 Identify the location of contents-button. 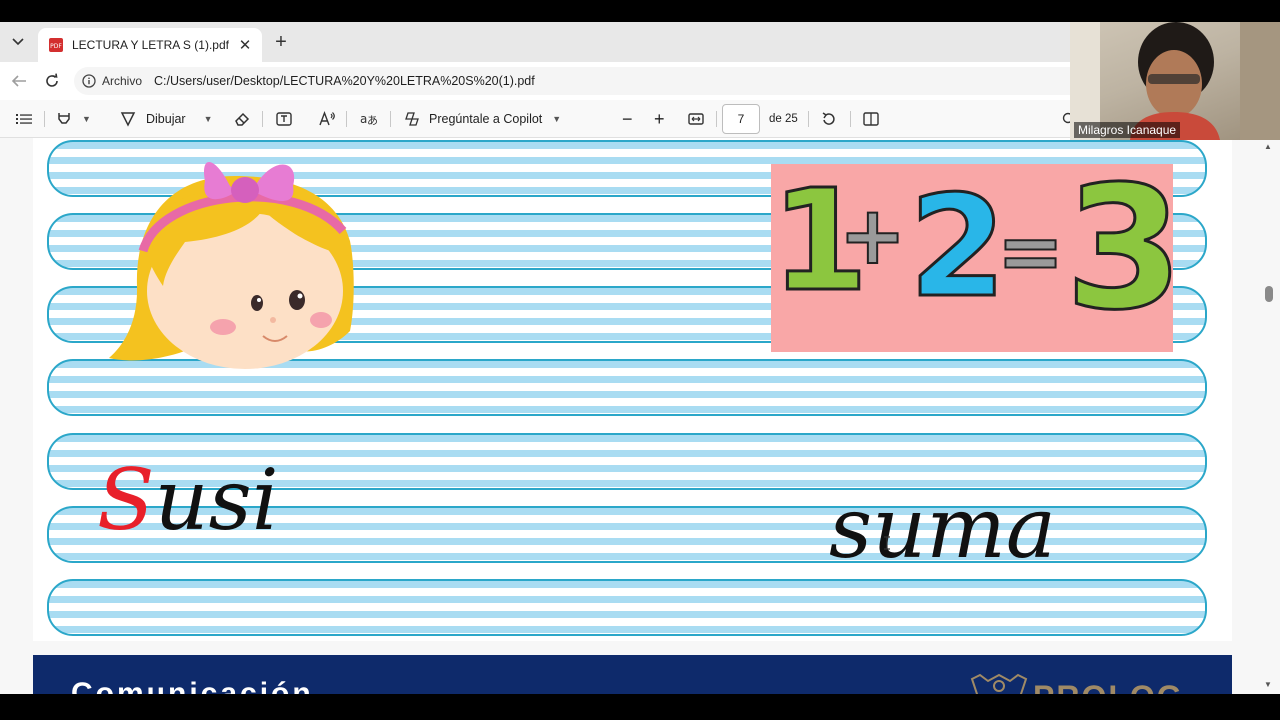
(24, 119).